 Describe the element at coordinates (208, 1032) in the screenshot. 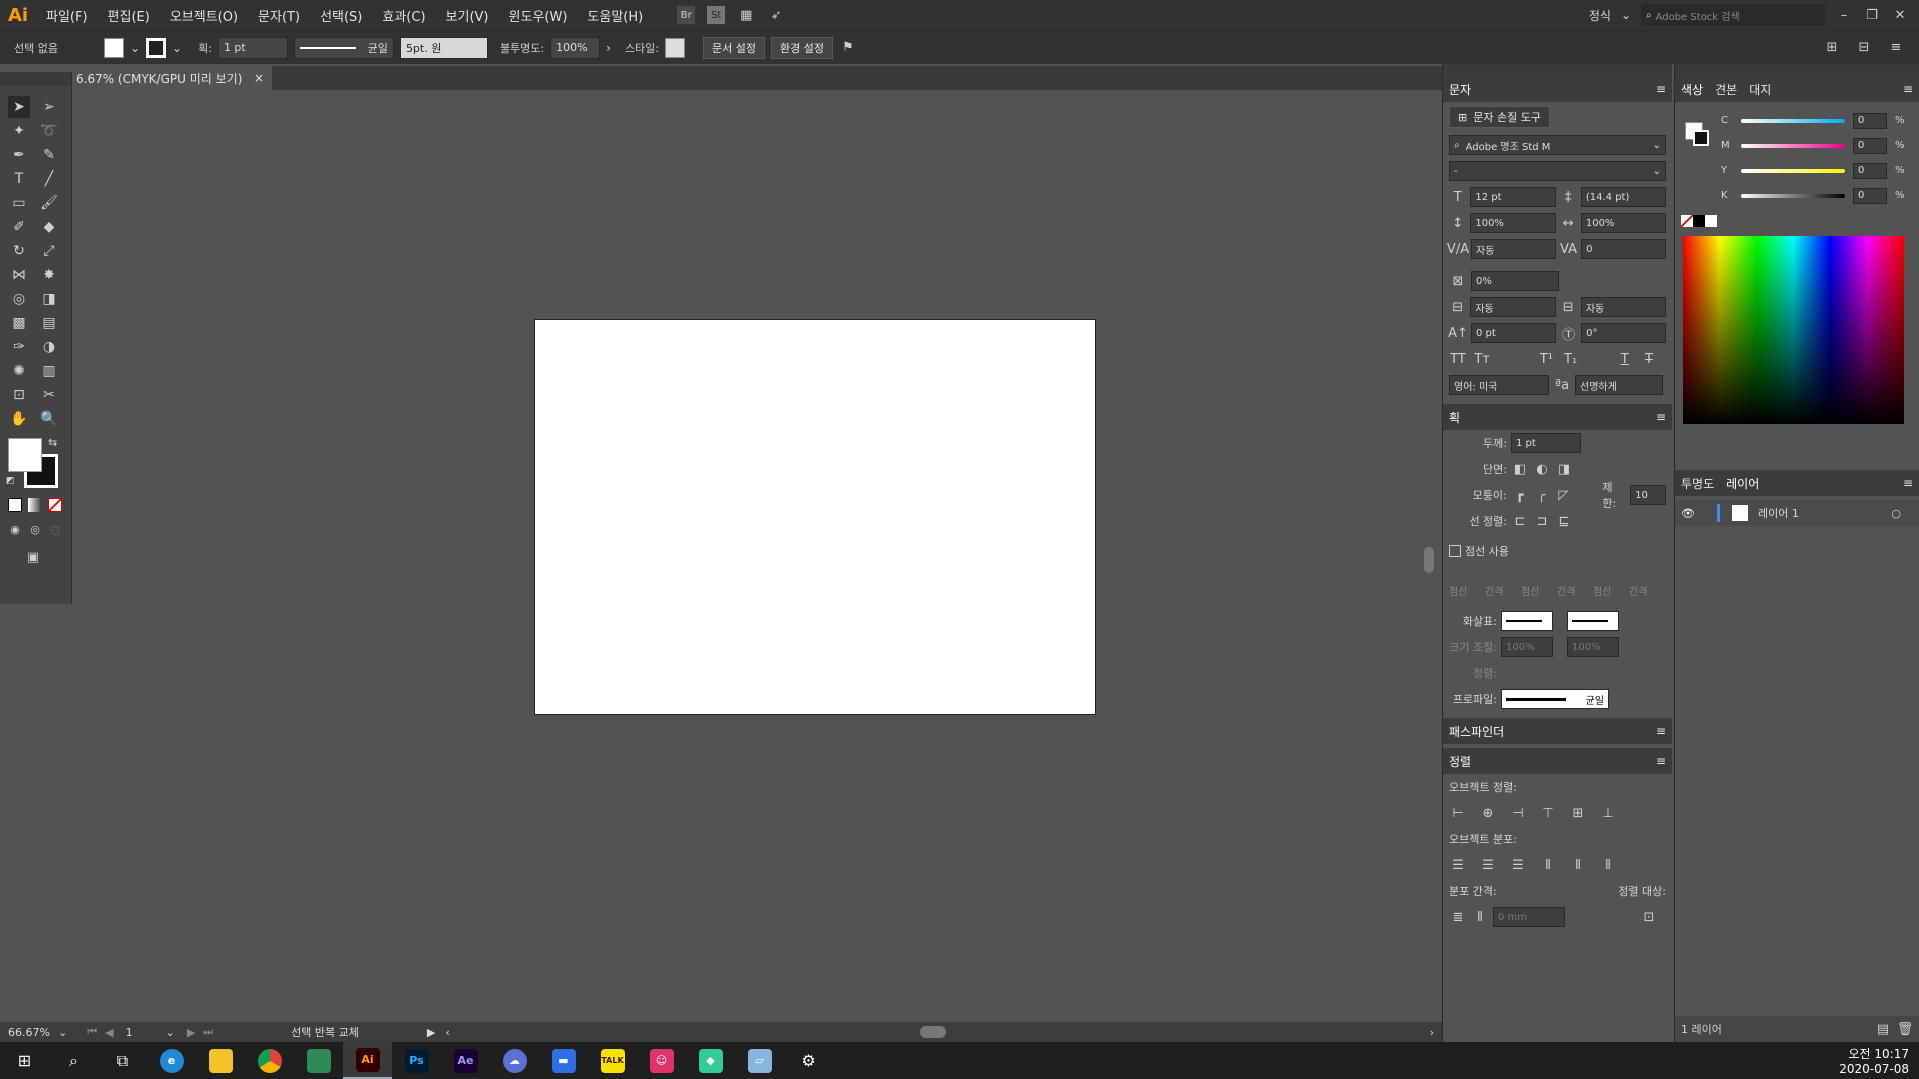

I see `last-artboard-icon: ⏭` at that location.